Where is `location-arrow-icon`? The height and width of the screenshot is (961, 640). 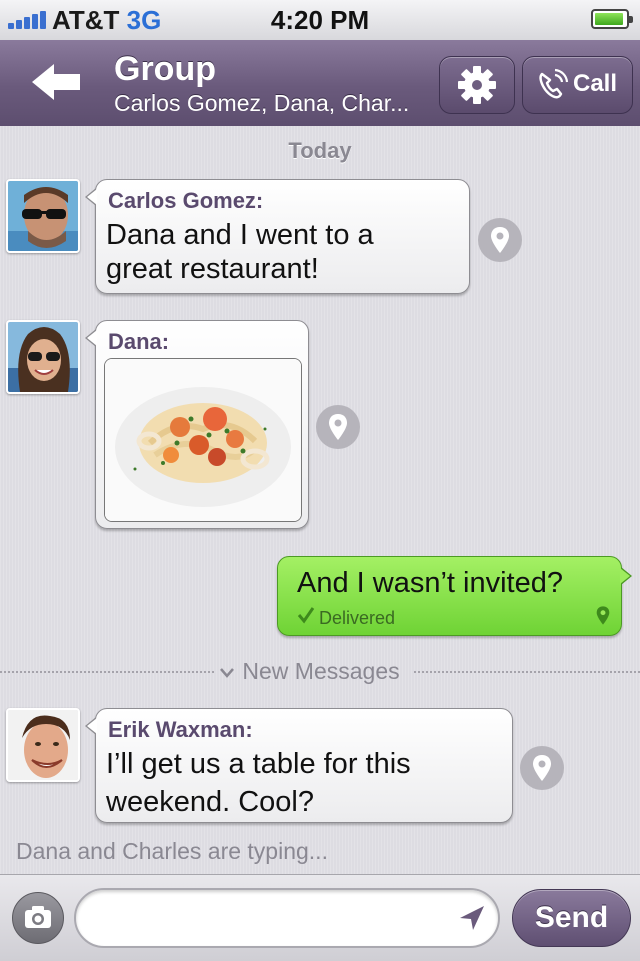
location-arrow-icon is located at coordinates (472, 918).